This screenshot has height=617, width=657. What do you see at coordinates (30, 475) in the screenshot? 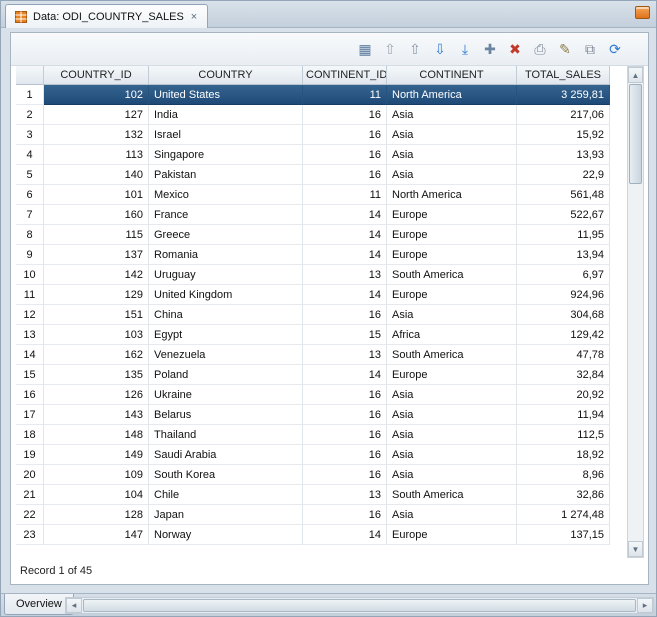
I see `row-number-cell: 20` at bounding box center [30, 475].